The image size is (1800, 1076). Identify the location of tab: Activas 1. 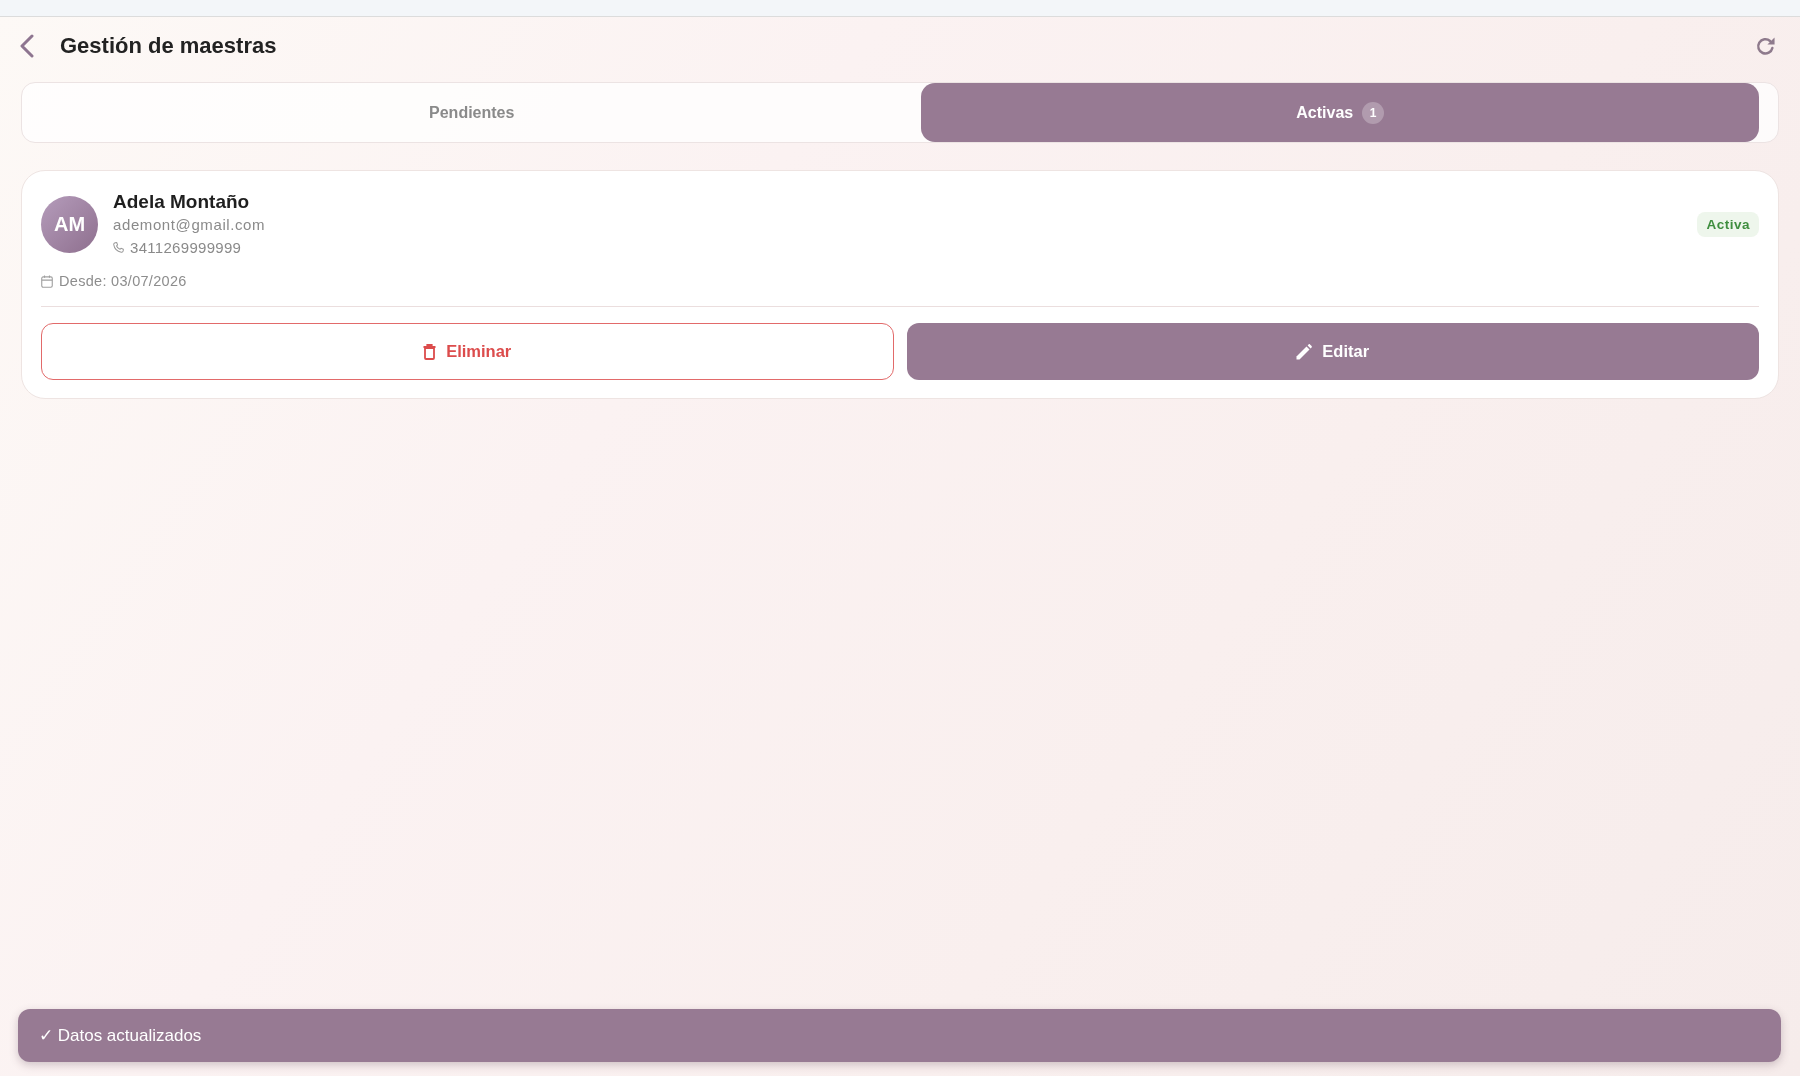
(1340, 112).